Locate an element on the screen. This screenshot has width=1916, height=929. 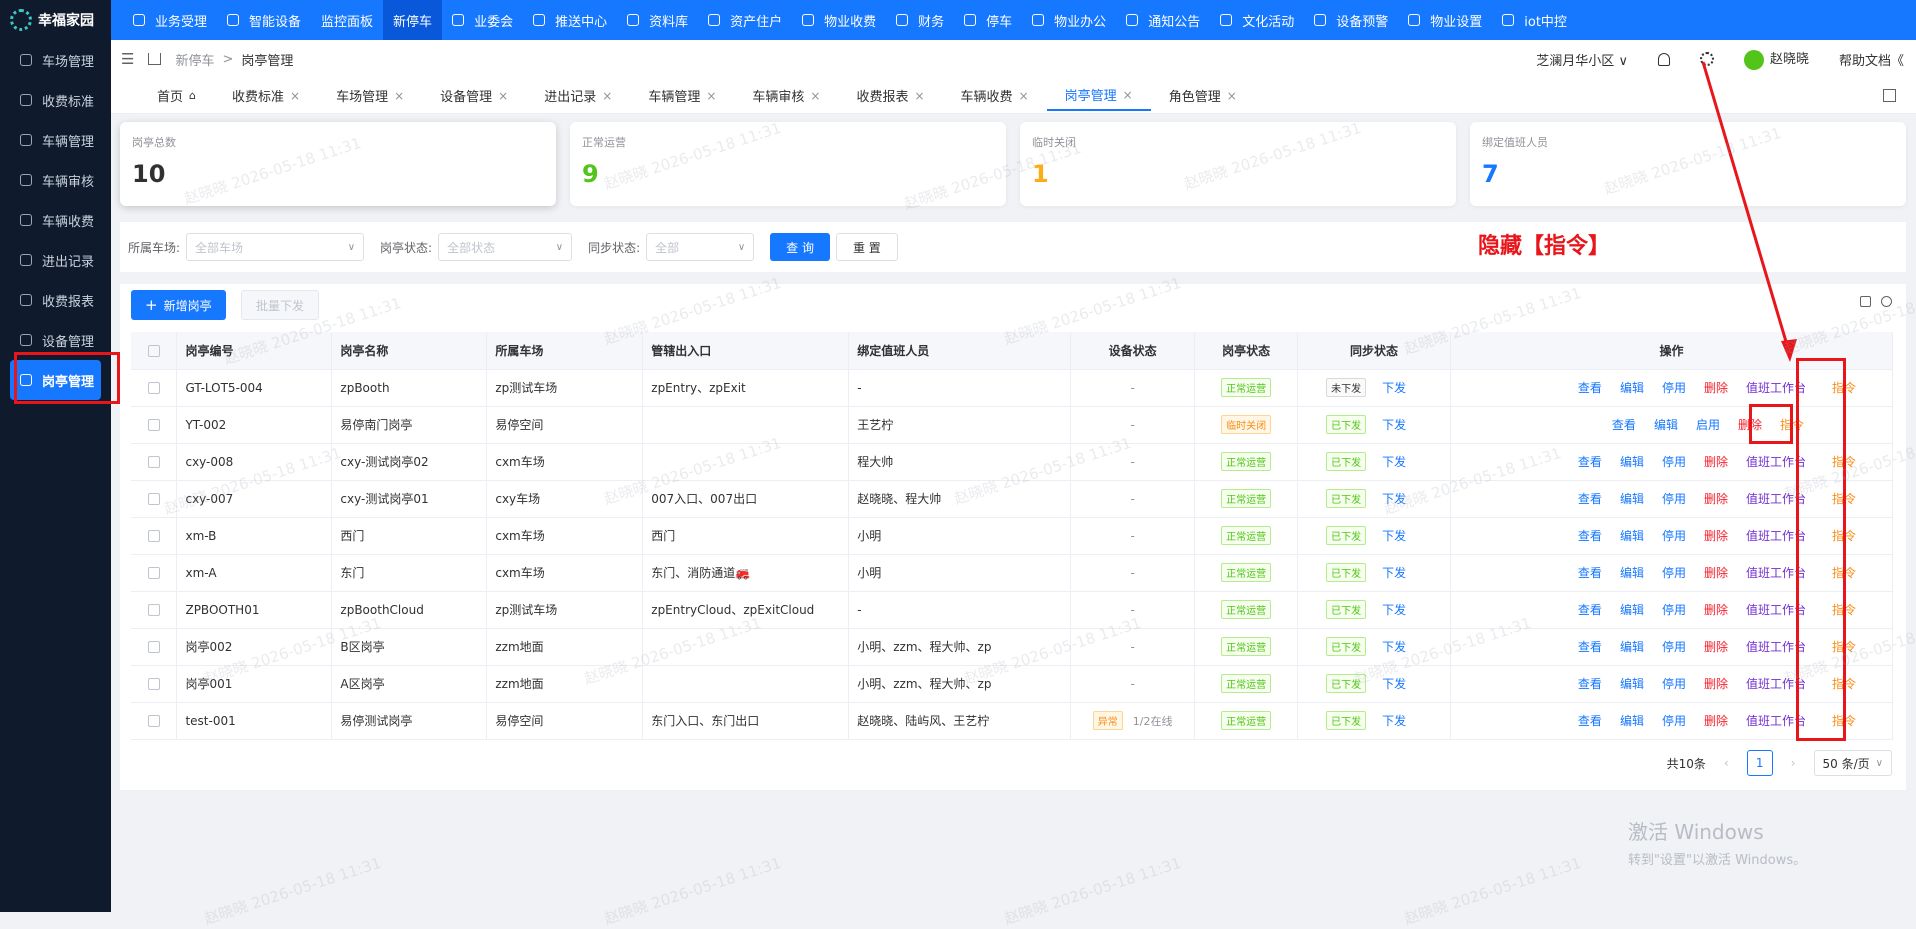
windows-activate-title: 激活 Windows is located at coordinates (1696, 832).